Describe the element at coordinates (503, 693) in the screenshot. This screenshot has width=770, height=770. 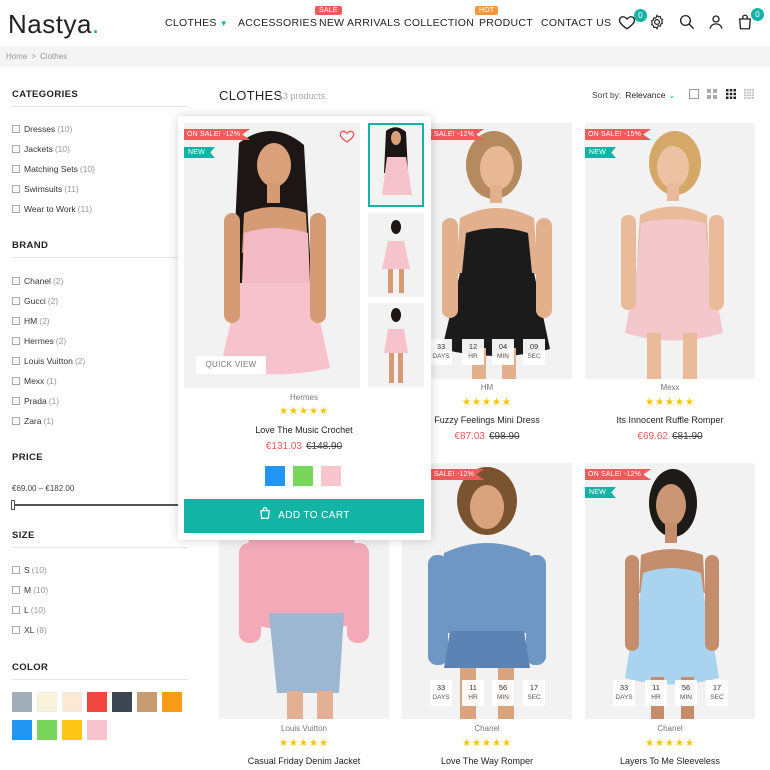
I see `countdown-minutes: 56 MIN` at that location.